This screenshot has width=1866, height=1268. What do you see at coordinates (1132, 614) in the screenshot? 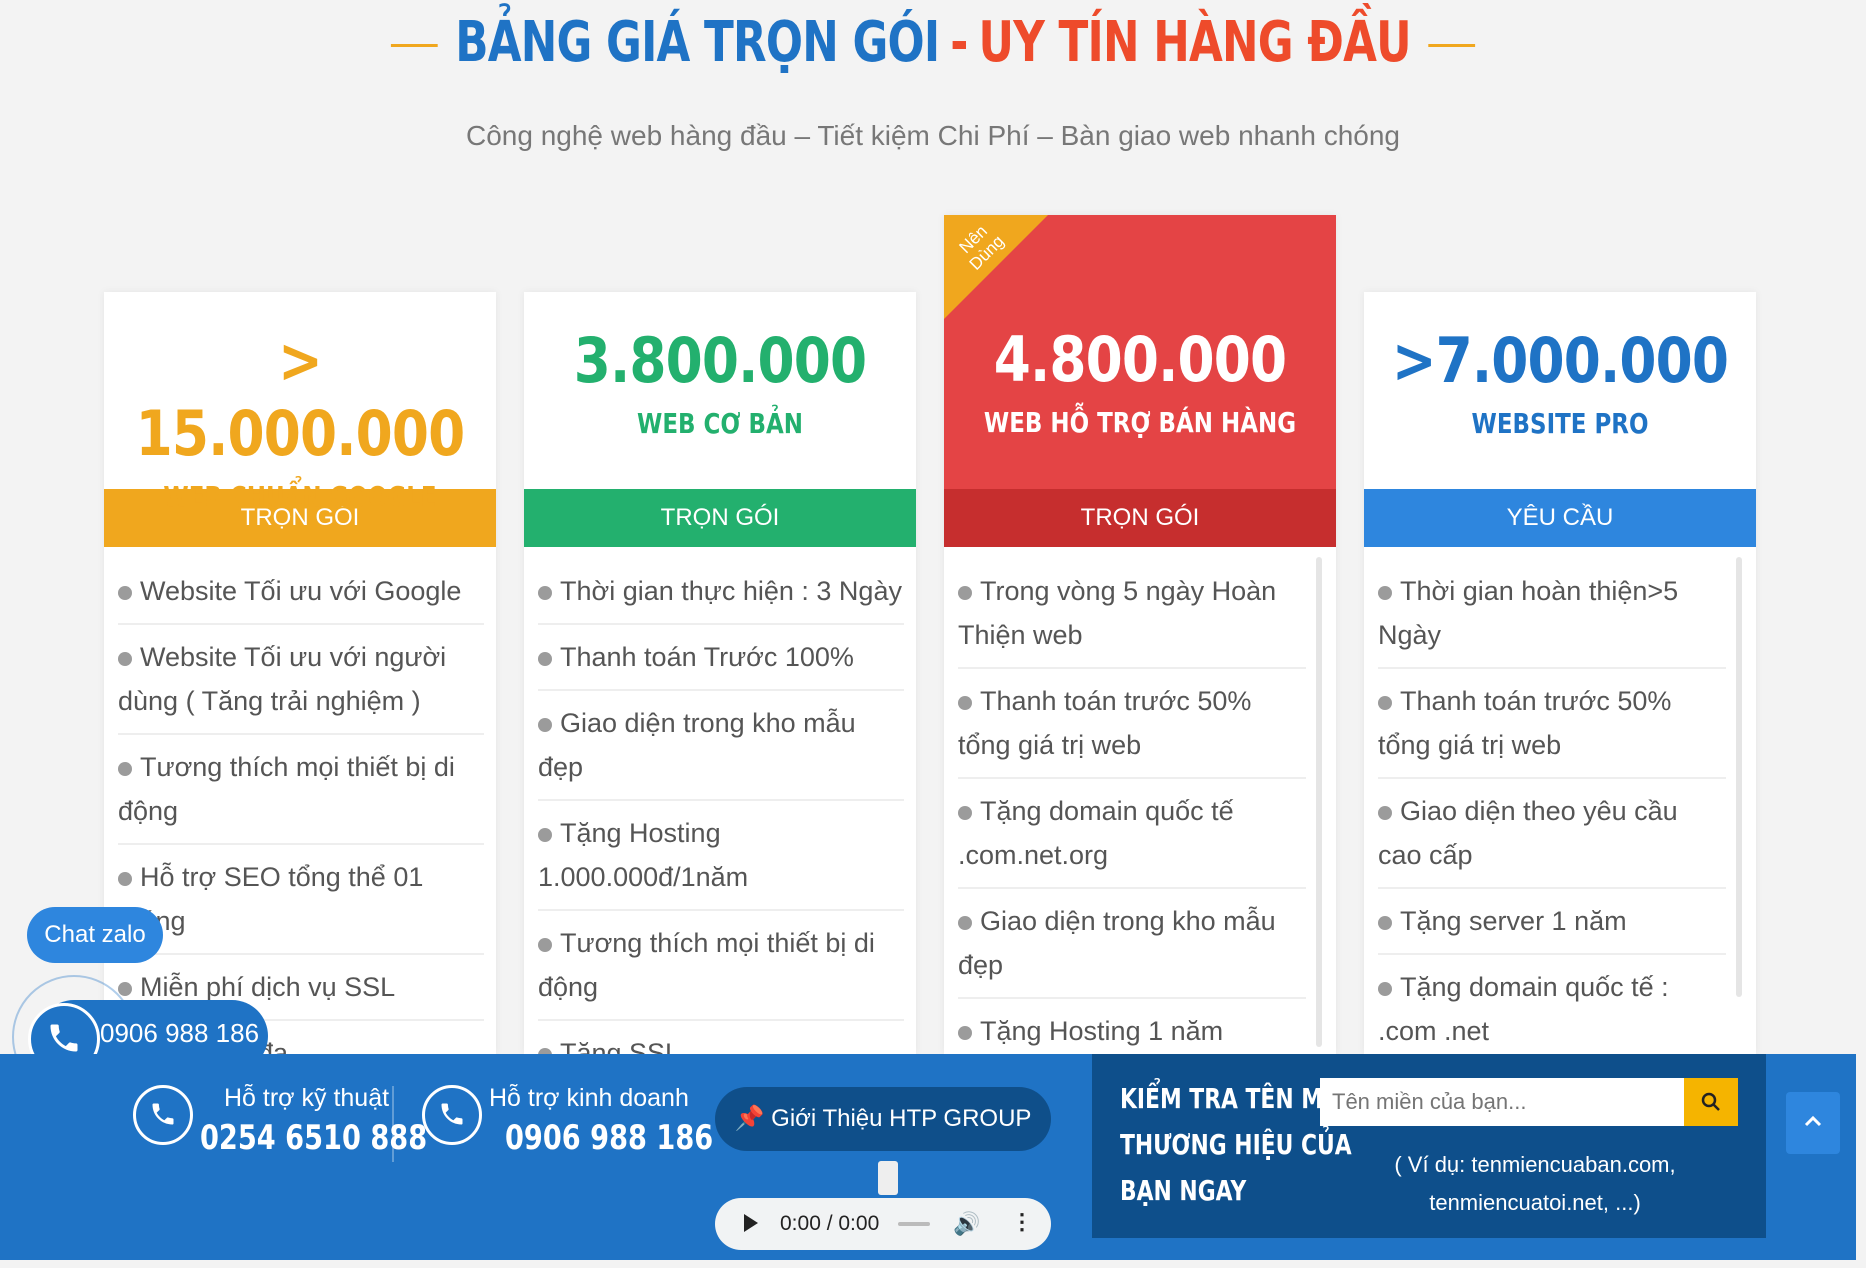
I see `list-item: Trong vòng 5 ngày Hoàn Thiện web` at bounding box center [1132, 614].